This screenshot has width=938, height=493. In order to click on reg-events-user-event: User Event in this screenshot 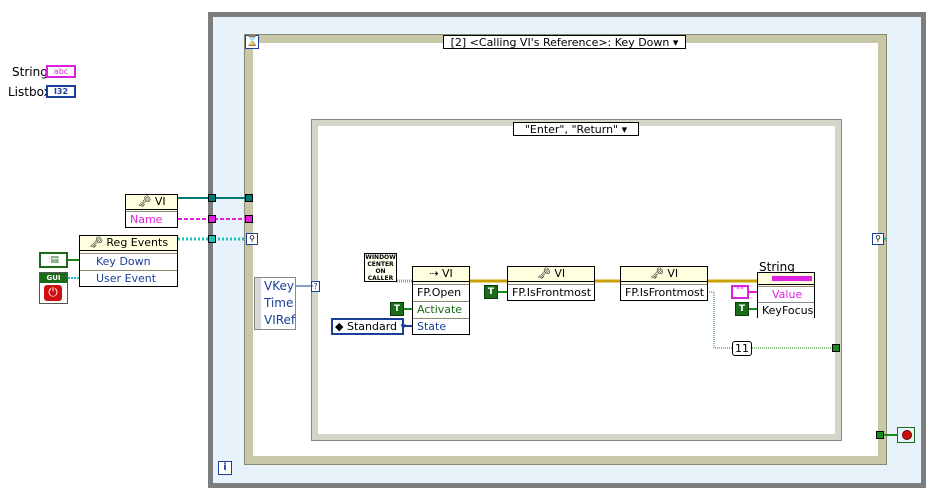, I will do `click(128, 278)`.